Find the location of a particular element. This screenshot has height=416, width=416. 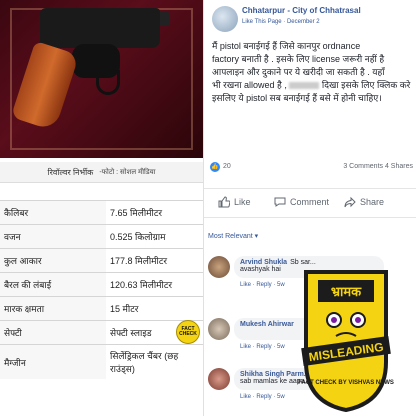

spec-row: कैलिबर 7.65 मिलीमीटर is located at coordinates (101, 212).